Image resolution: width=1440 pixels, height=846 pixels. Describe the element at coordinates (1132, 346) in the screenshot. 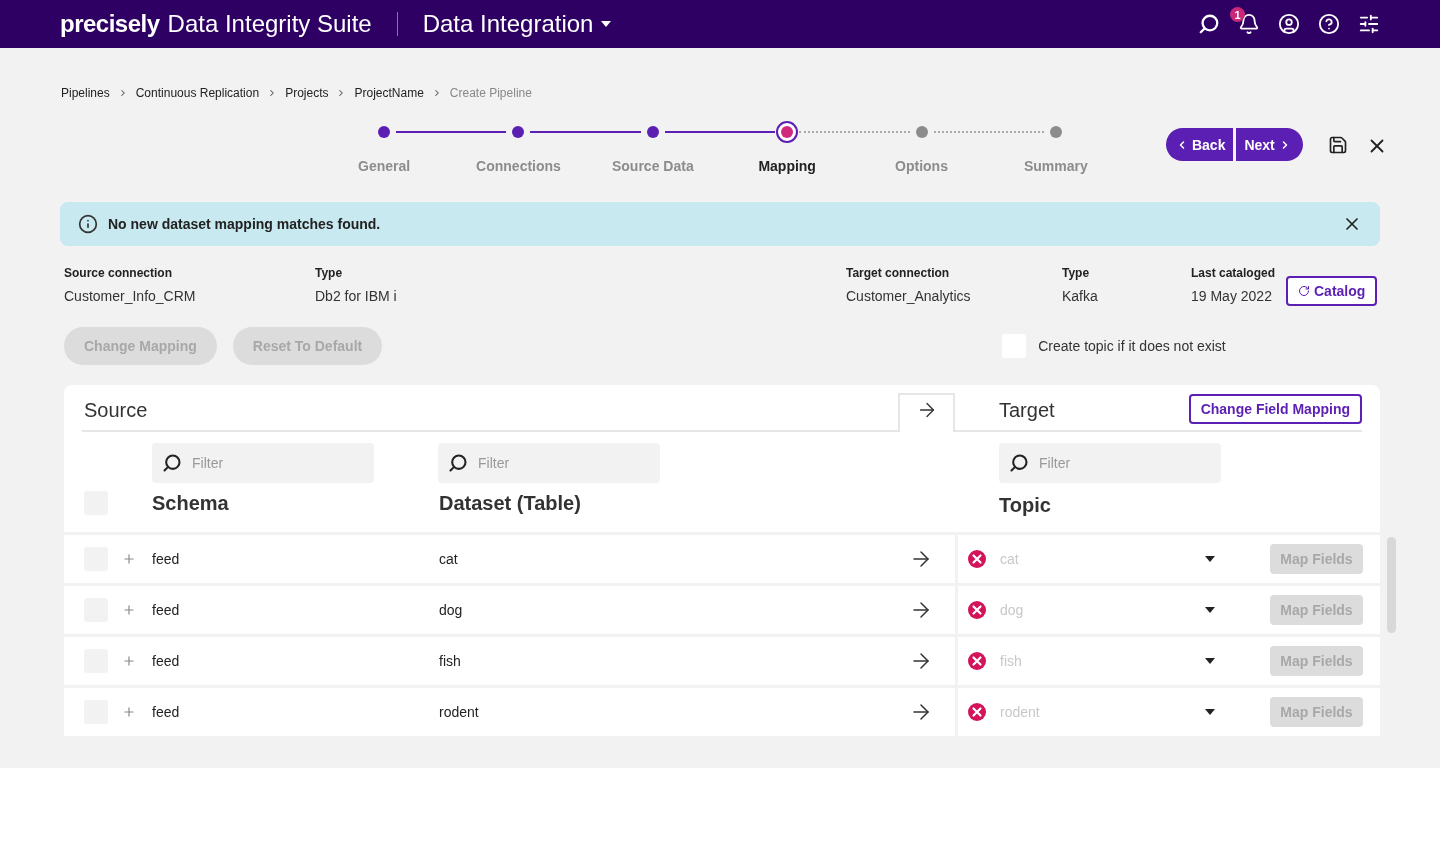

I see `checkbox-label: Create topic if it does not exist` at that location.